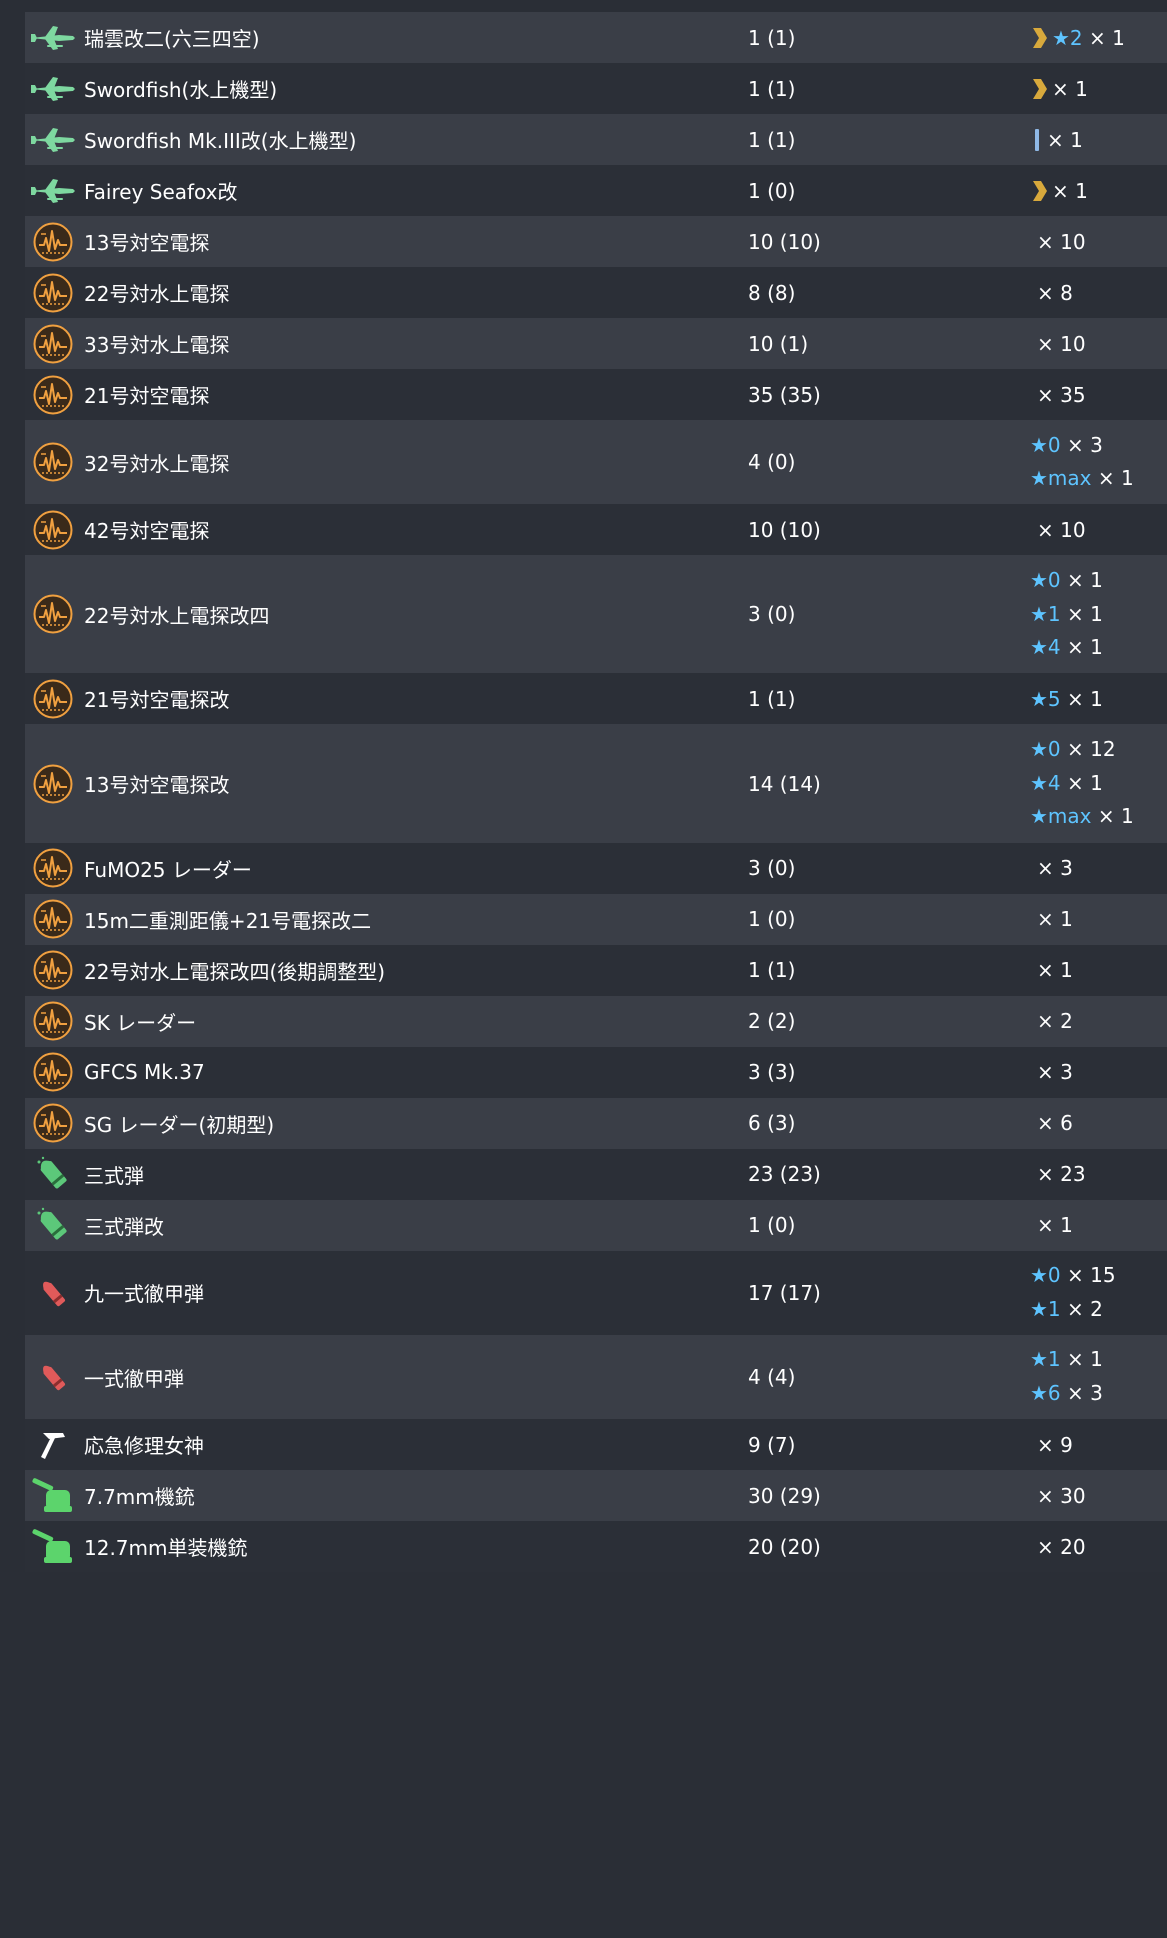 This screenshot has width=1167, height=1938. I want to click on equipment-row: 瑞雲改二(六三四空) 1 (1) ★2 × 1, so click(596, 37).